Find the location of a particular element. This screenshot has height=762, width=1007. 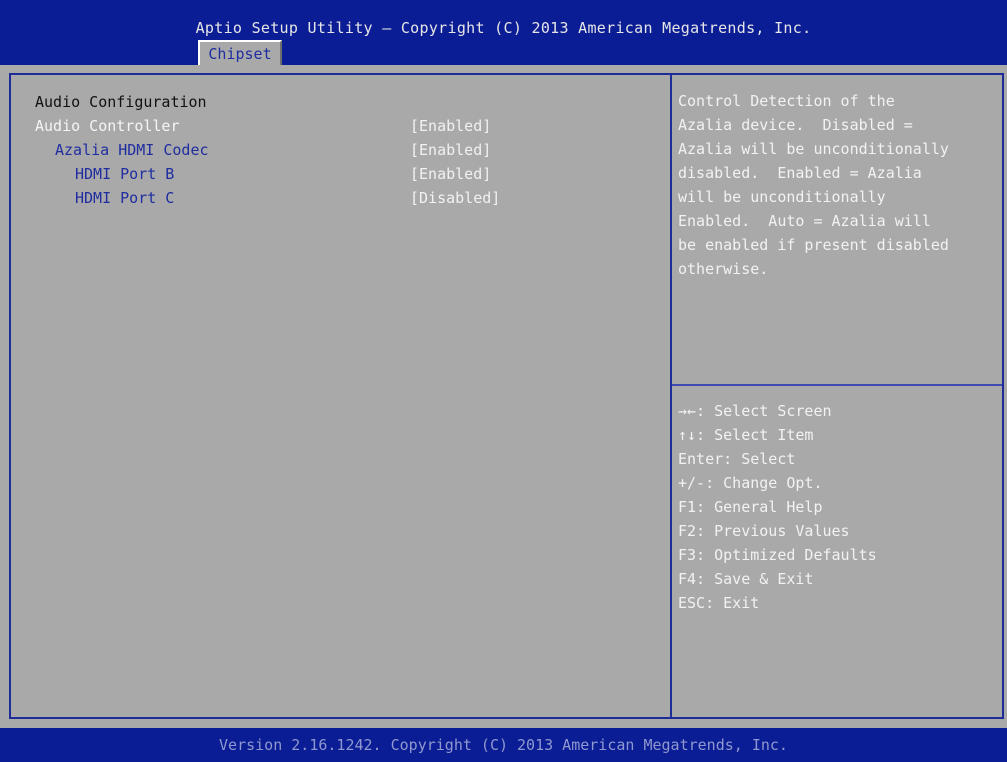

tab-chipset: Chipset is located at coordinates (240, 52).